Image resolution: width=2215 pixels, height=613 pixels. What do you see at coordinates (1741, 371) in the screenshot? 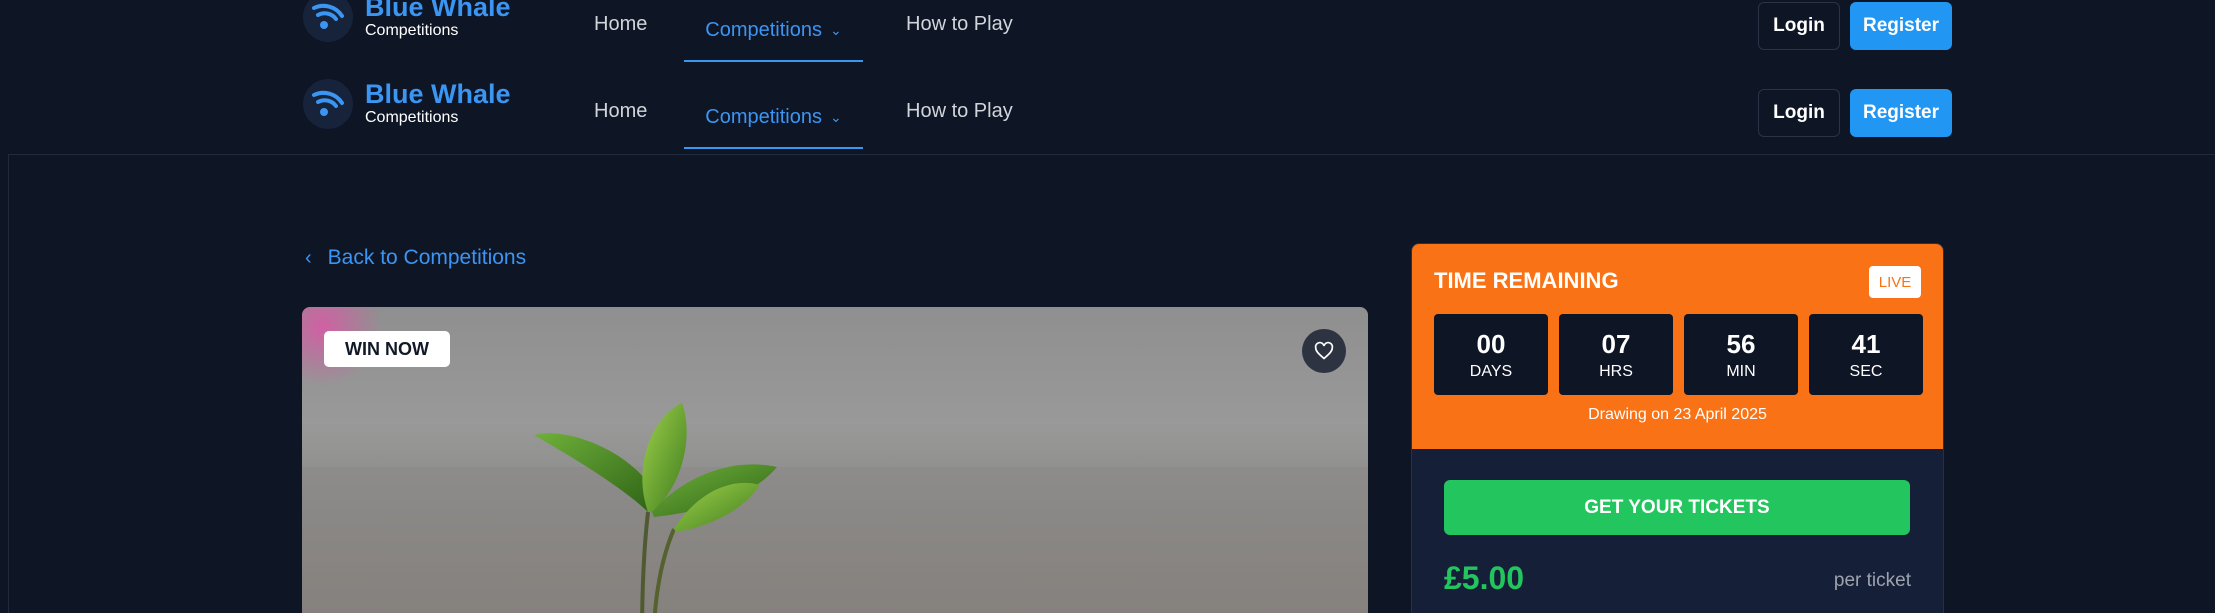
I see `countdown-label: MIN` at bounding box center [1741, 371].